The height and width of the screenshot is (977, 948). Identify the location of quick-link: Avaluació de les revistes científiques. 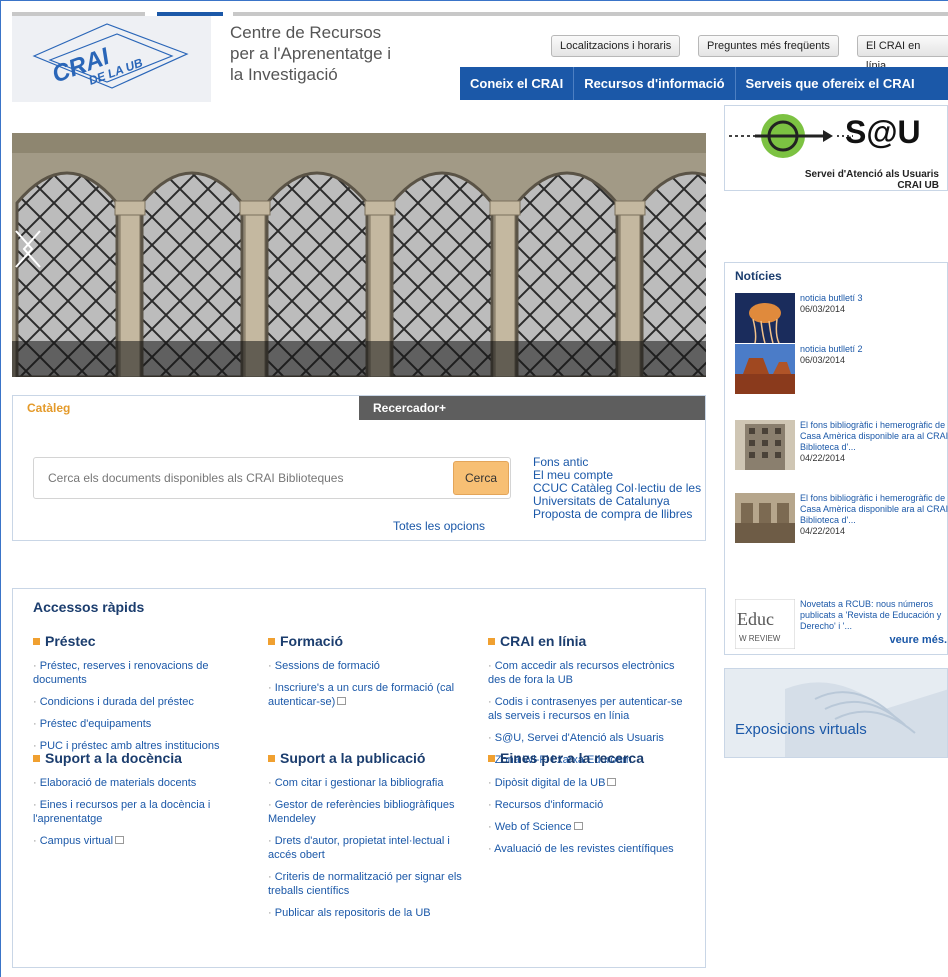
(588, 849).